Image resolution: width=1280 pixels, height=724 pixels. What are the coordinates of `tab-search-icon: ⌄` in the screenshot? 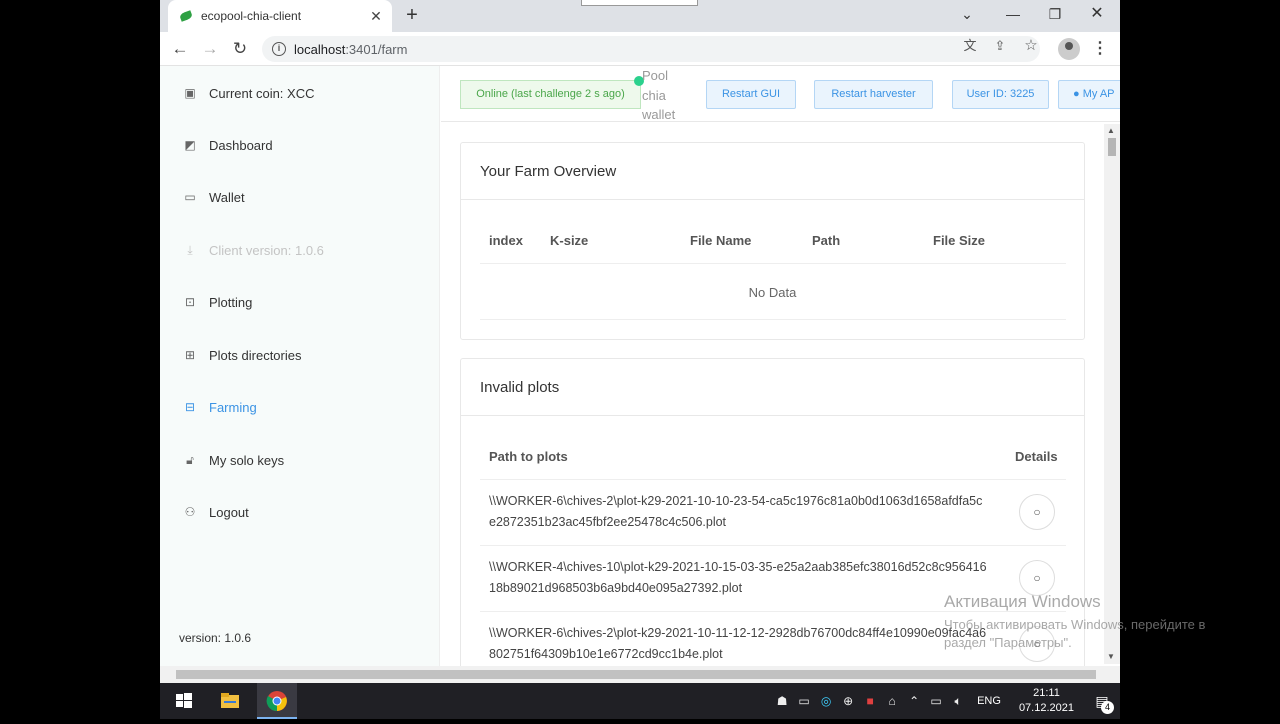 It's located at (967, 14).